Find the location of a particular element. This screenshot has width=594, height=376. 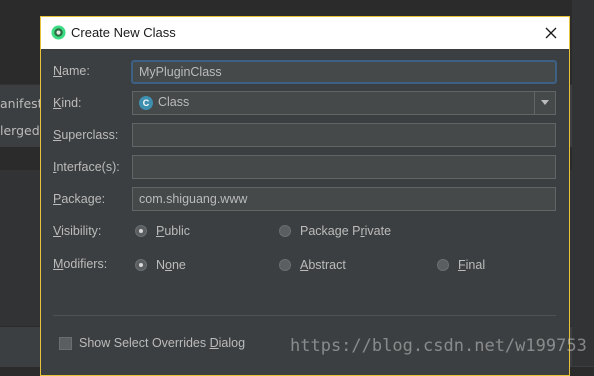

dialog-separator is located at coordinates (304, 315).